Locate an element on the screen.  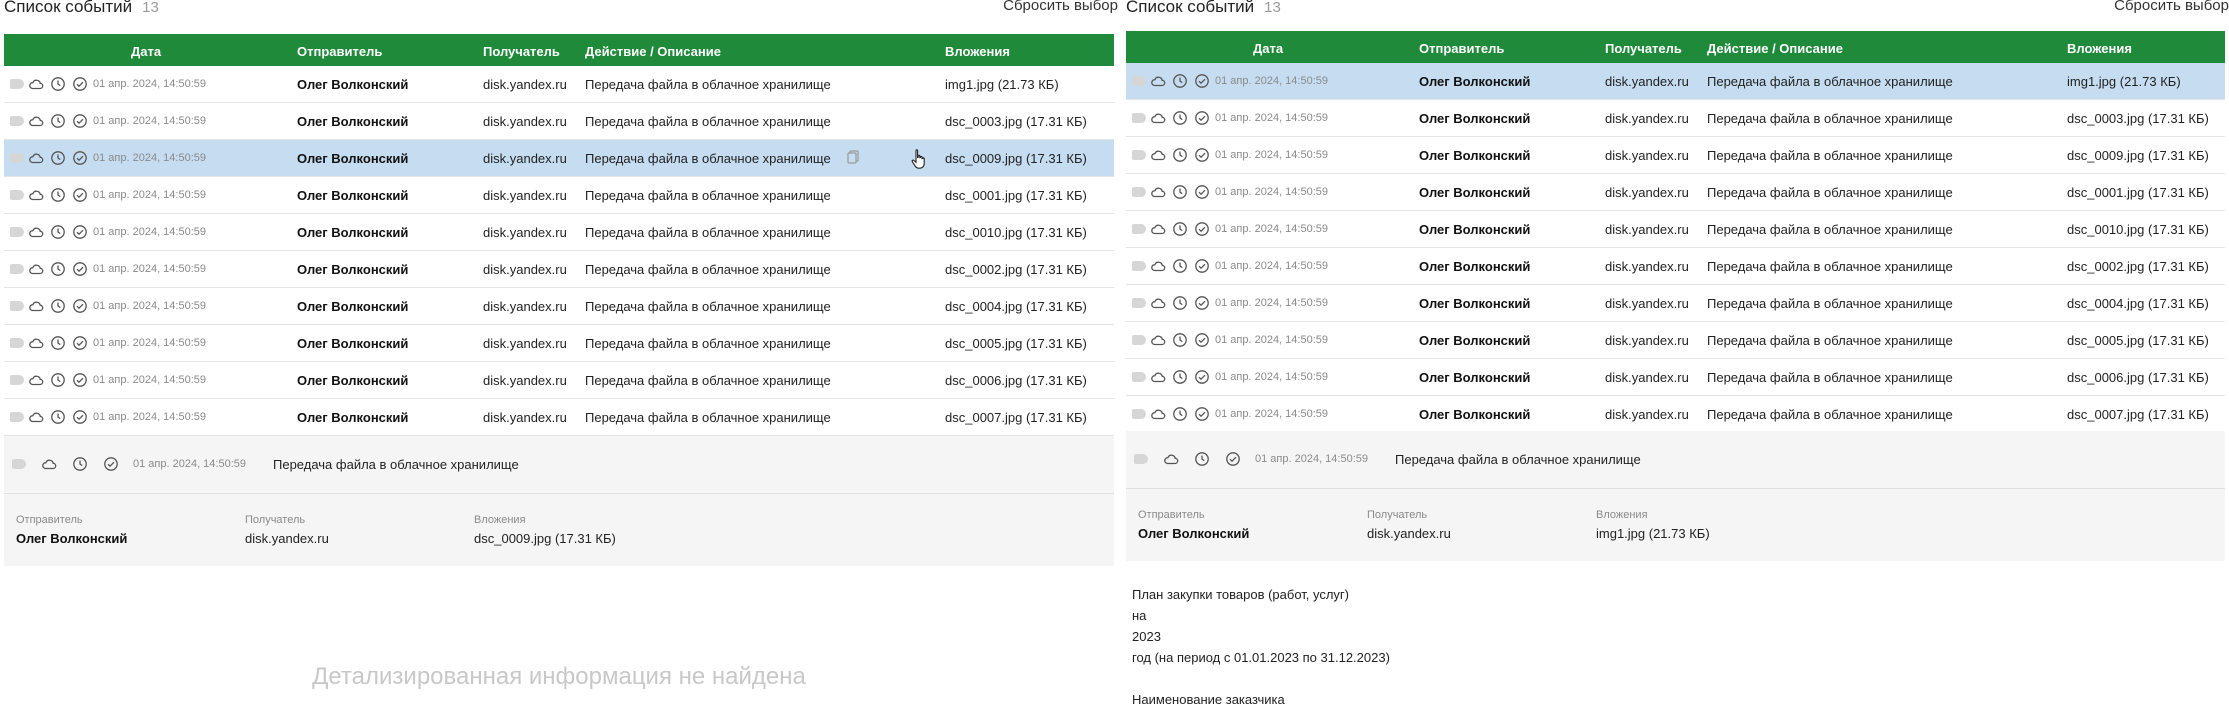
column-attachments: Вложения is located at coordinates (2099, 48).